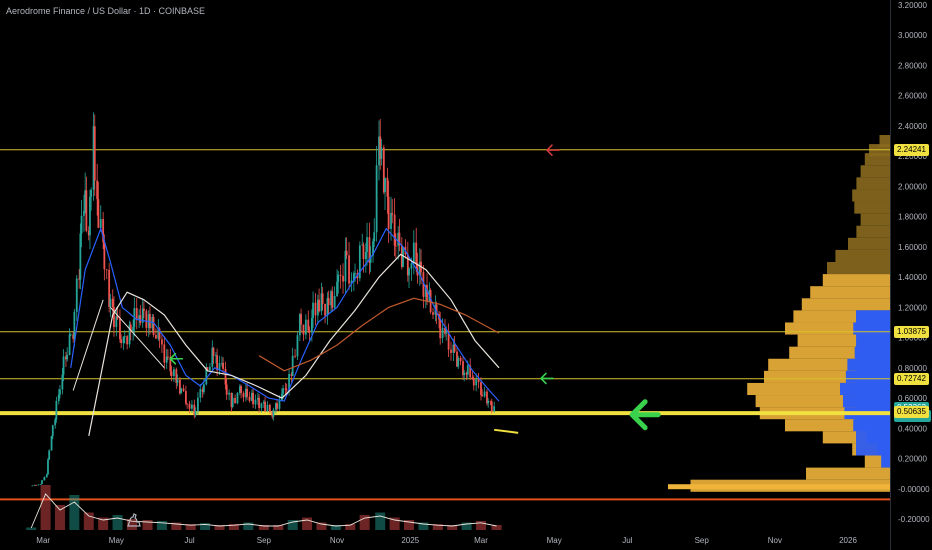 The height and width of the screenshot is (550, 932). What do you see at coordinates (911, 149) in the screenshot?
I see `level-price-label: 2.24241` at bounding box center [911, 149].